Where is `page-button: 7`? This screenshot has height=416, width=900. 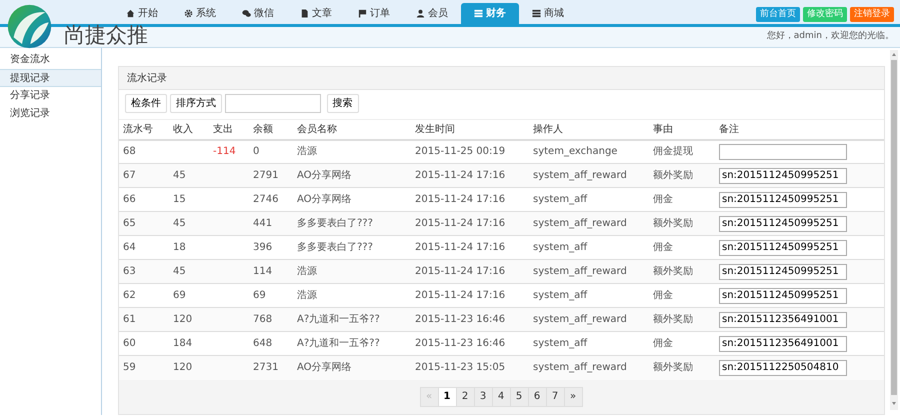 page-button: 7 is located at coordinates (555, 396).